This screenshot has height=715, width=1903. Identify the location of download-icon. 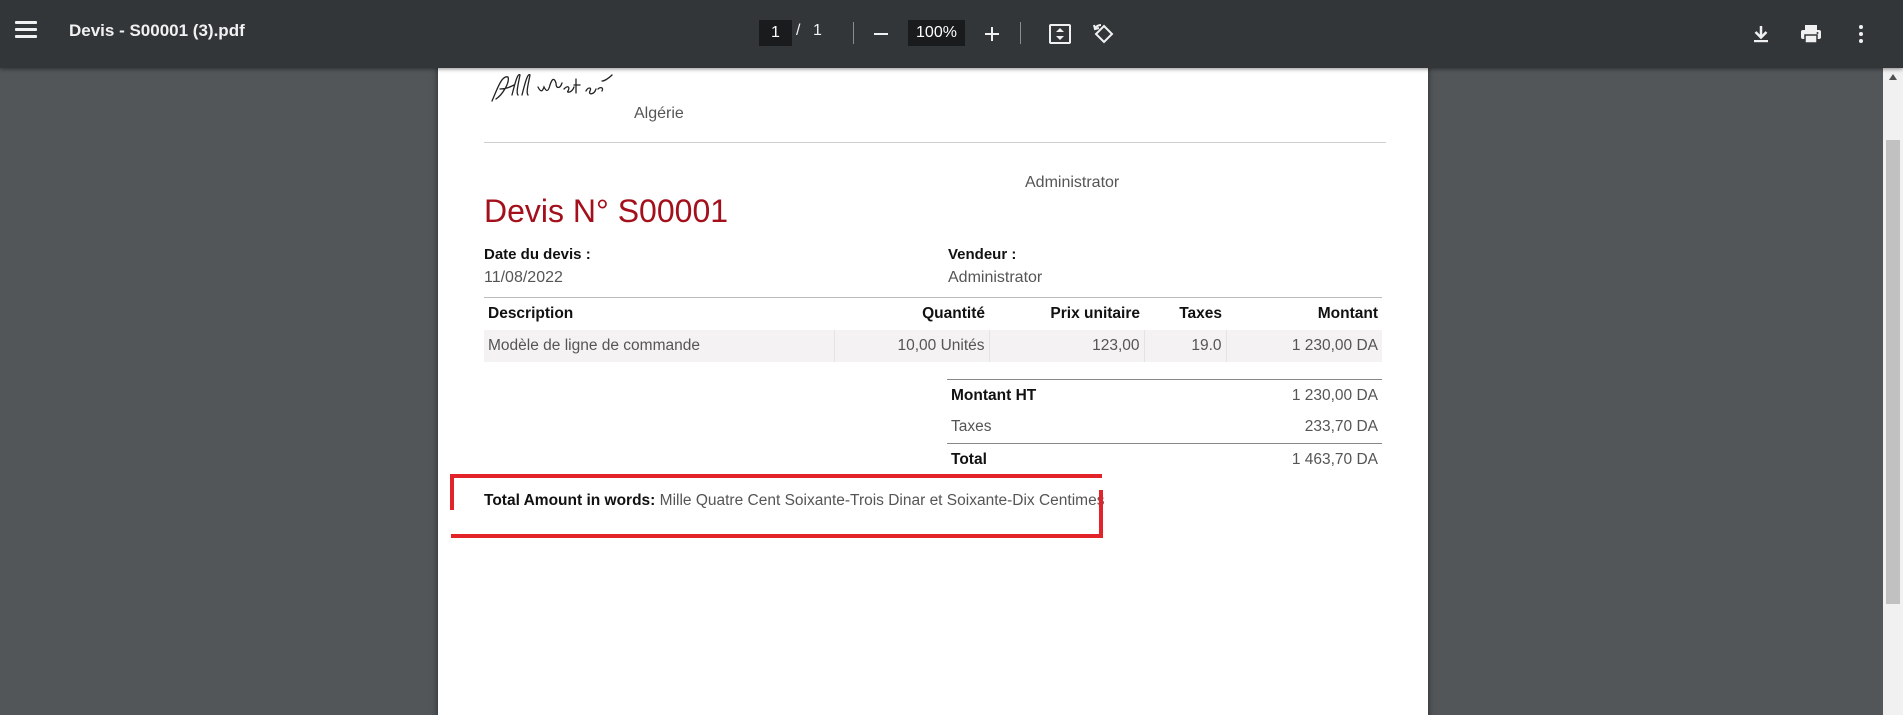
(1761, 34).